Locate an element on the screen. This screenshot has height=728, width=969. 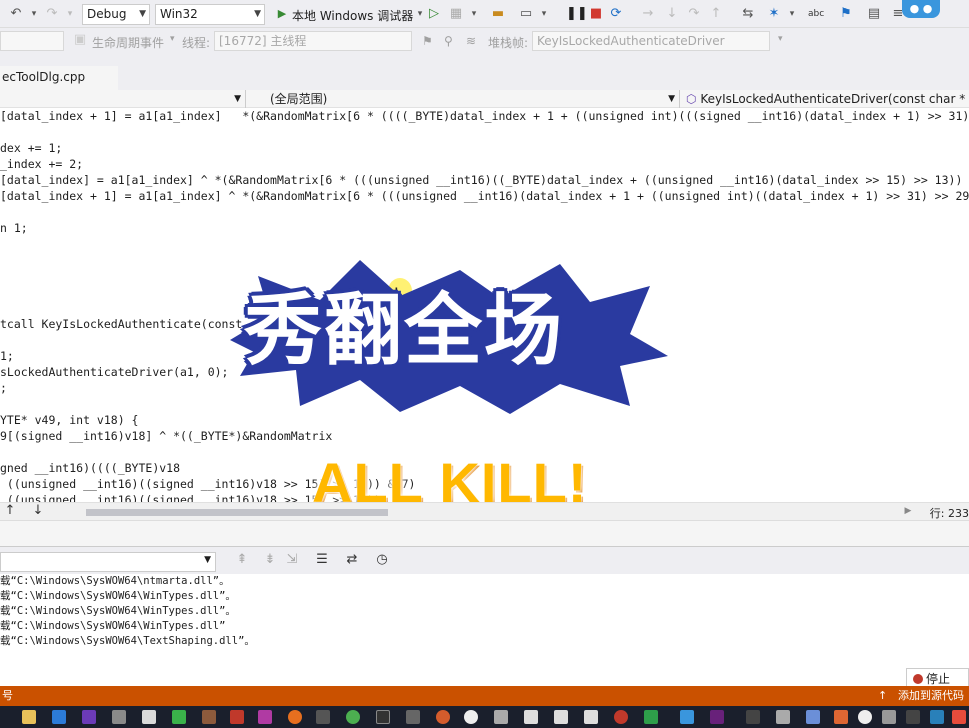
thread-icon: ≋ is located at coordinates (471, 41).